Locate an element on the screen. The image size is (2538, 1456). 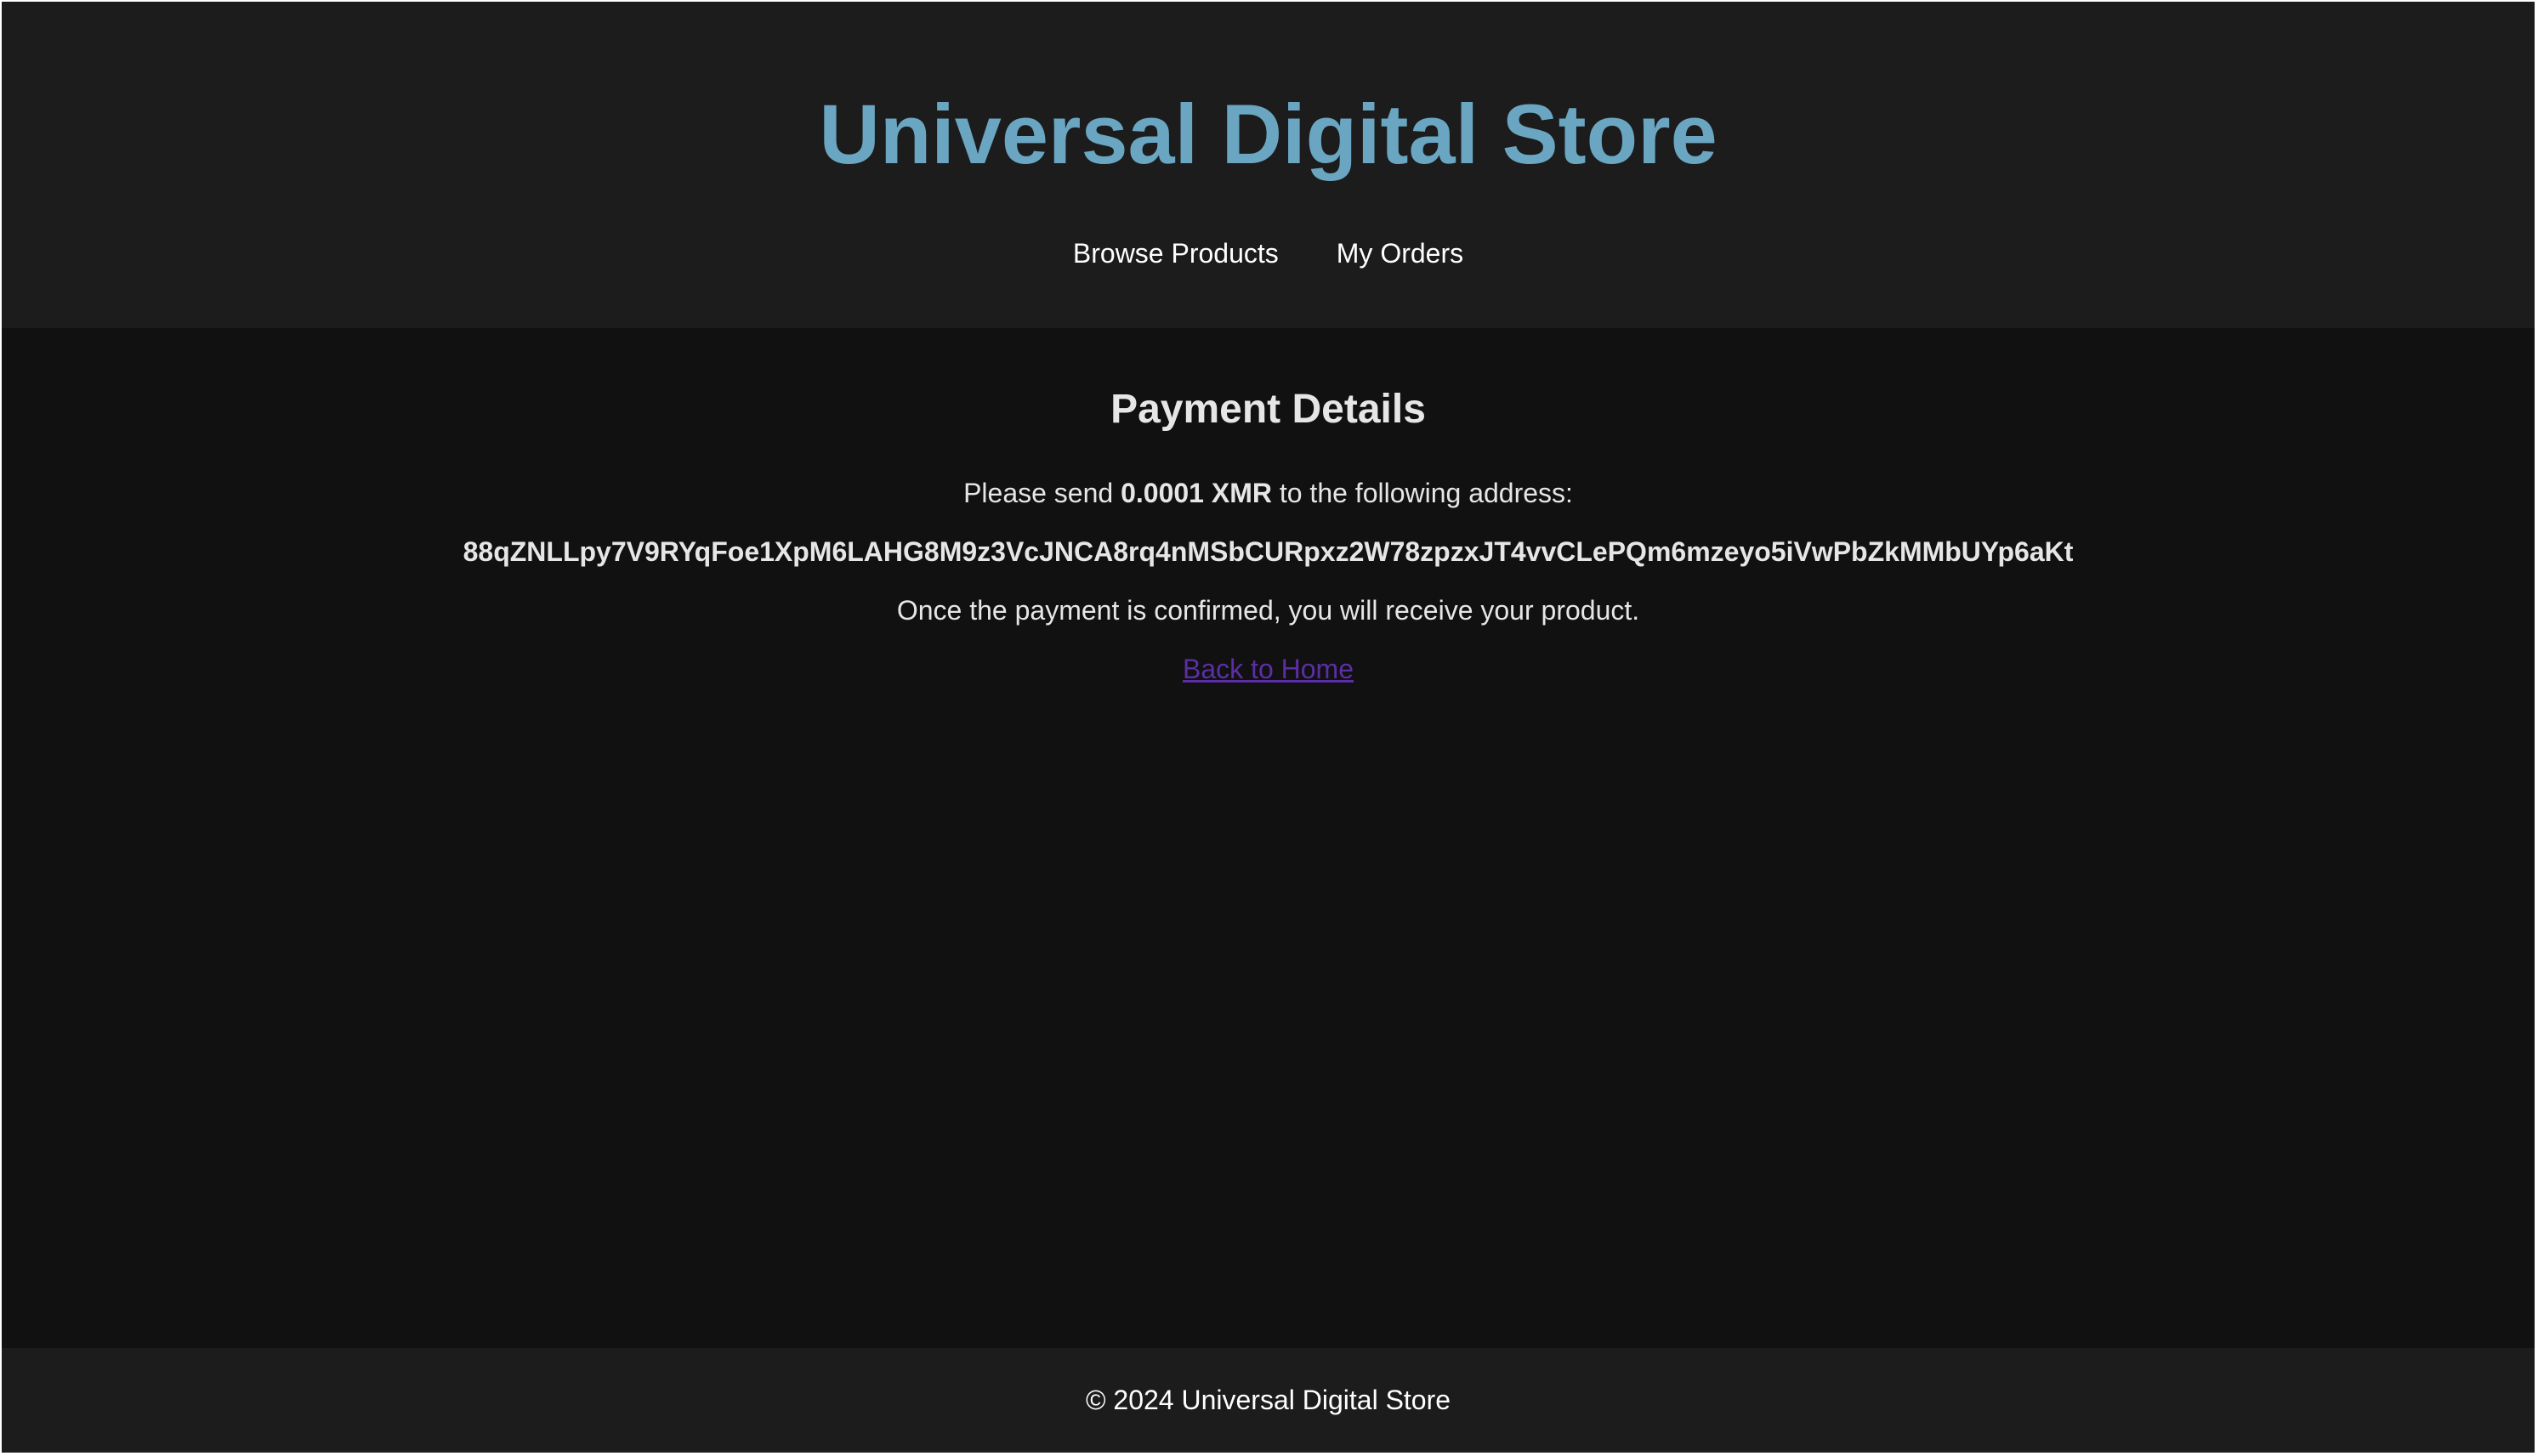
nav-my-orders: My Orders is located at coordinates (1400, 253).